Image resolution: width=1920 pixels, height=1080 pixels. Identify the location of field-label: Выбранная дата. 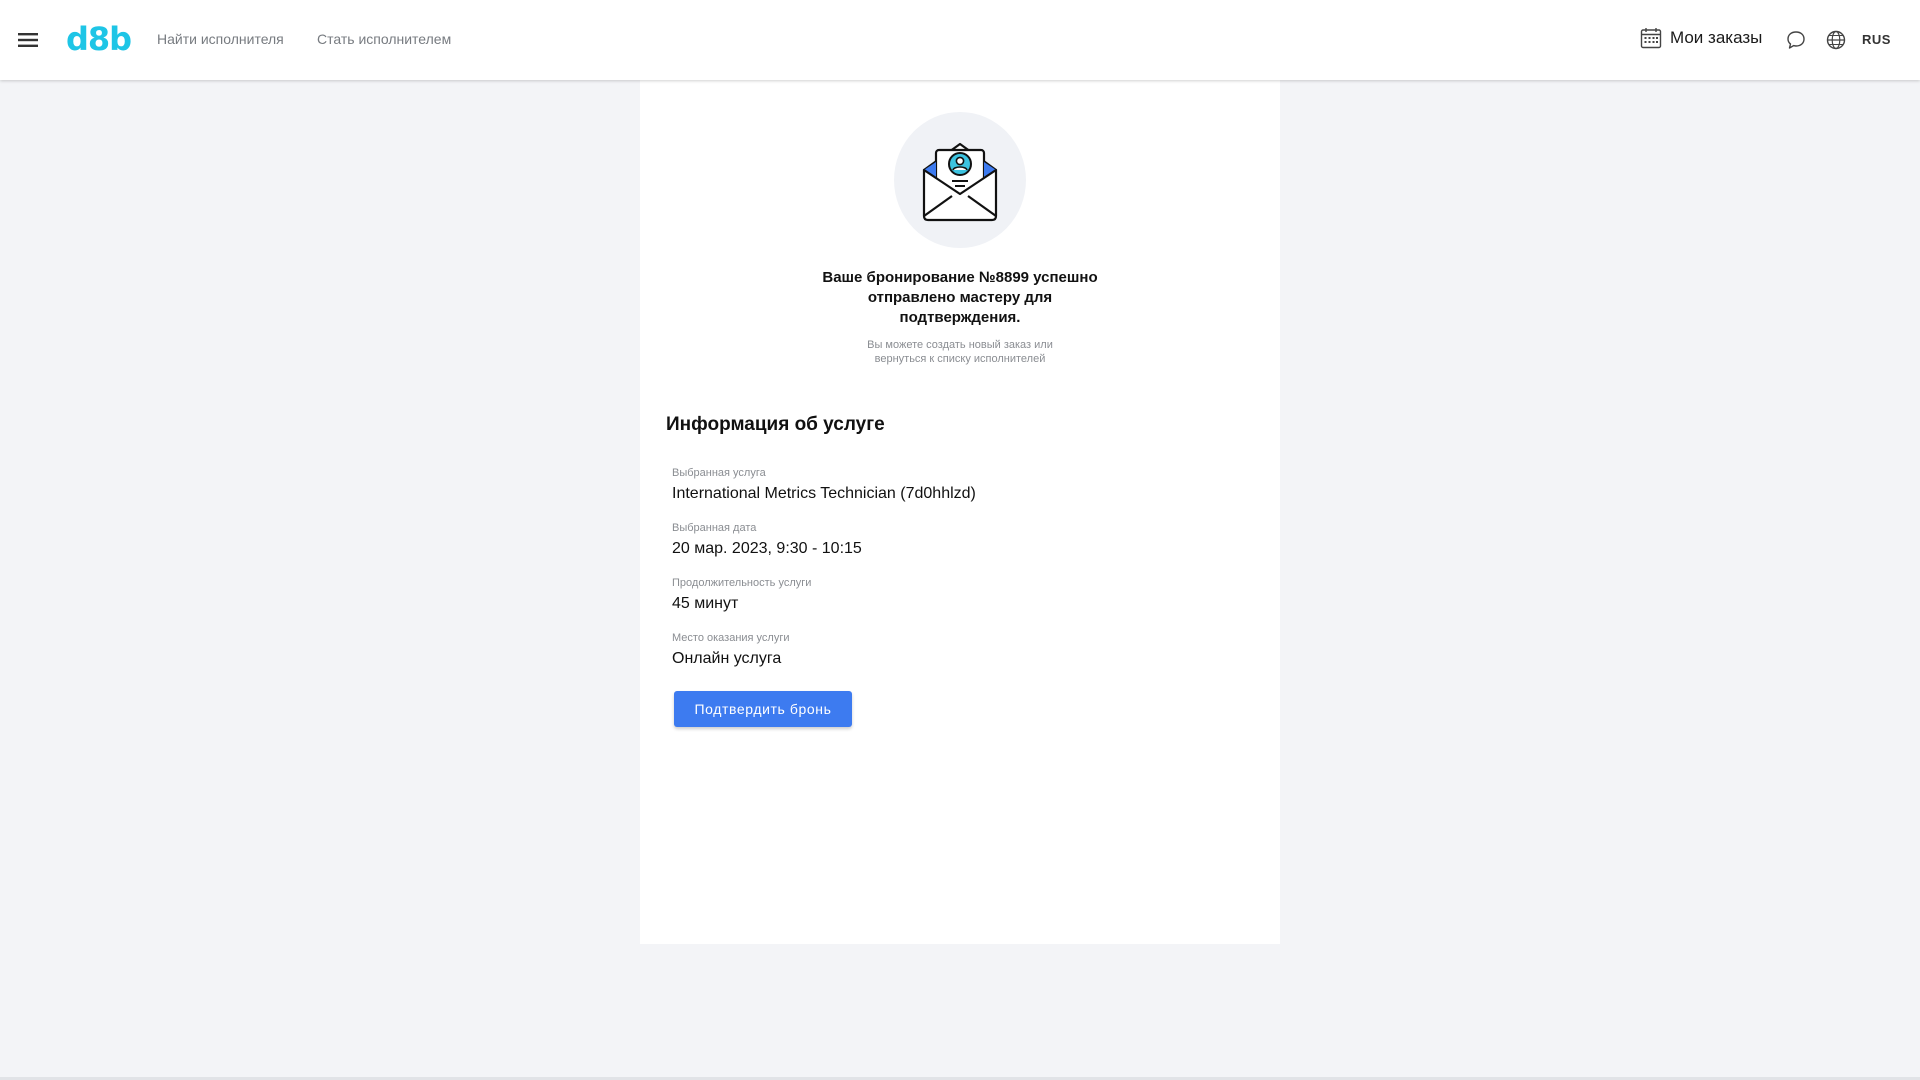
(714, 528).